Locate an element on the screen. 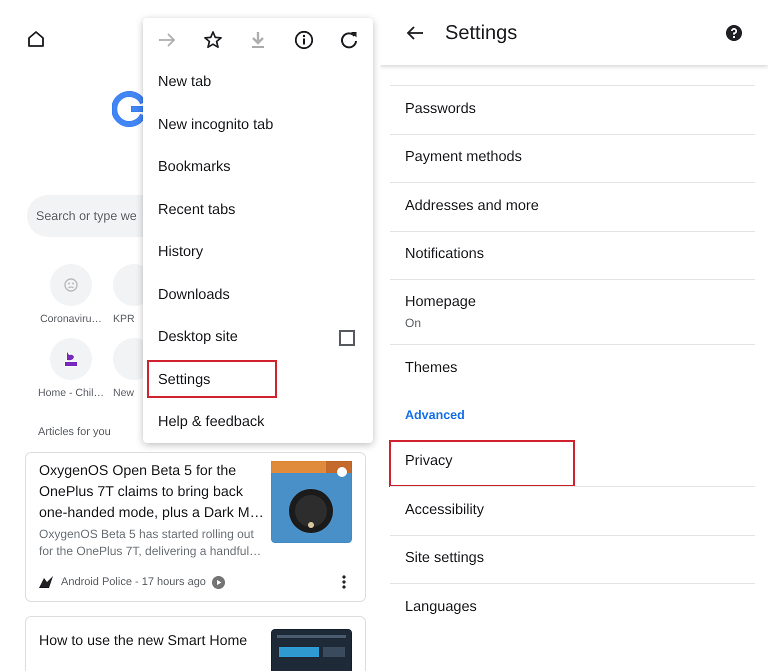 This screenshot has width=768, height=671. menu-item: New incognito tab is located at coordinates (258, 125).